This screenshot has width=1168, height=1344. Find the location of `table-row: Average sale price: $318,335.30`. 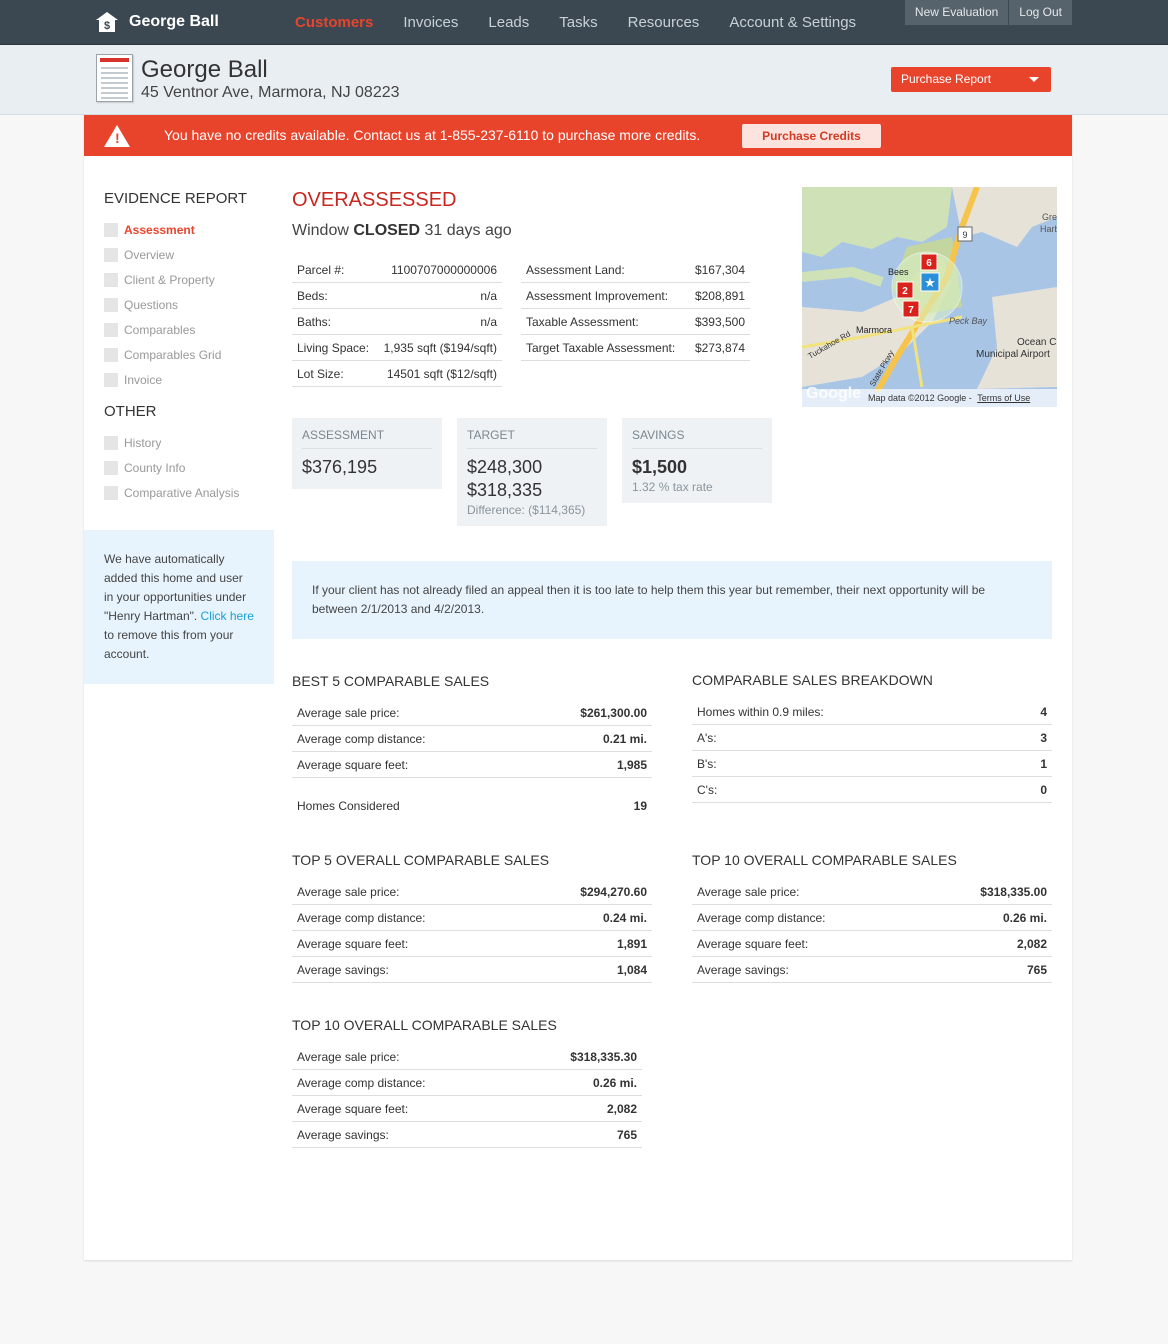

table-row: Average sale price: $318,335.30 is located at coordinates (467, 1057).